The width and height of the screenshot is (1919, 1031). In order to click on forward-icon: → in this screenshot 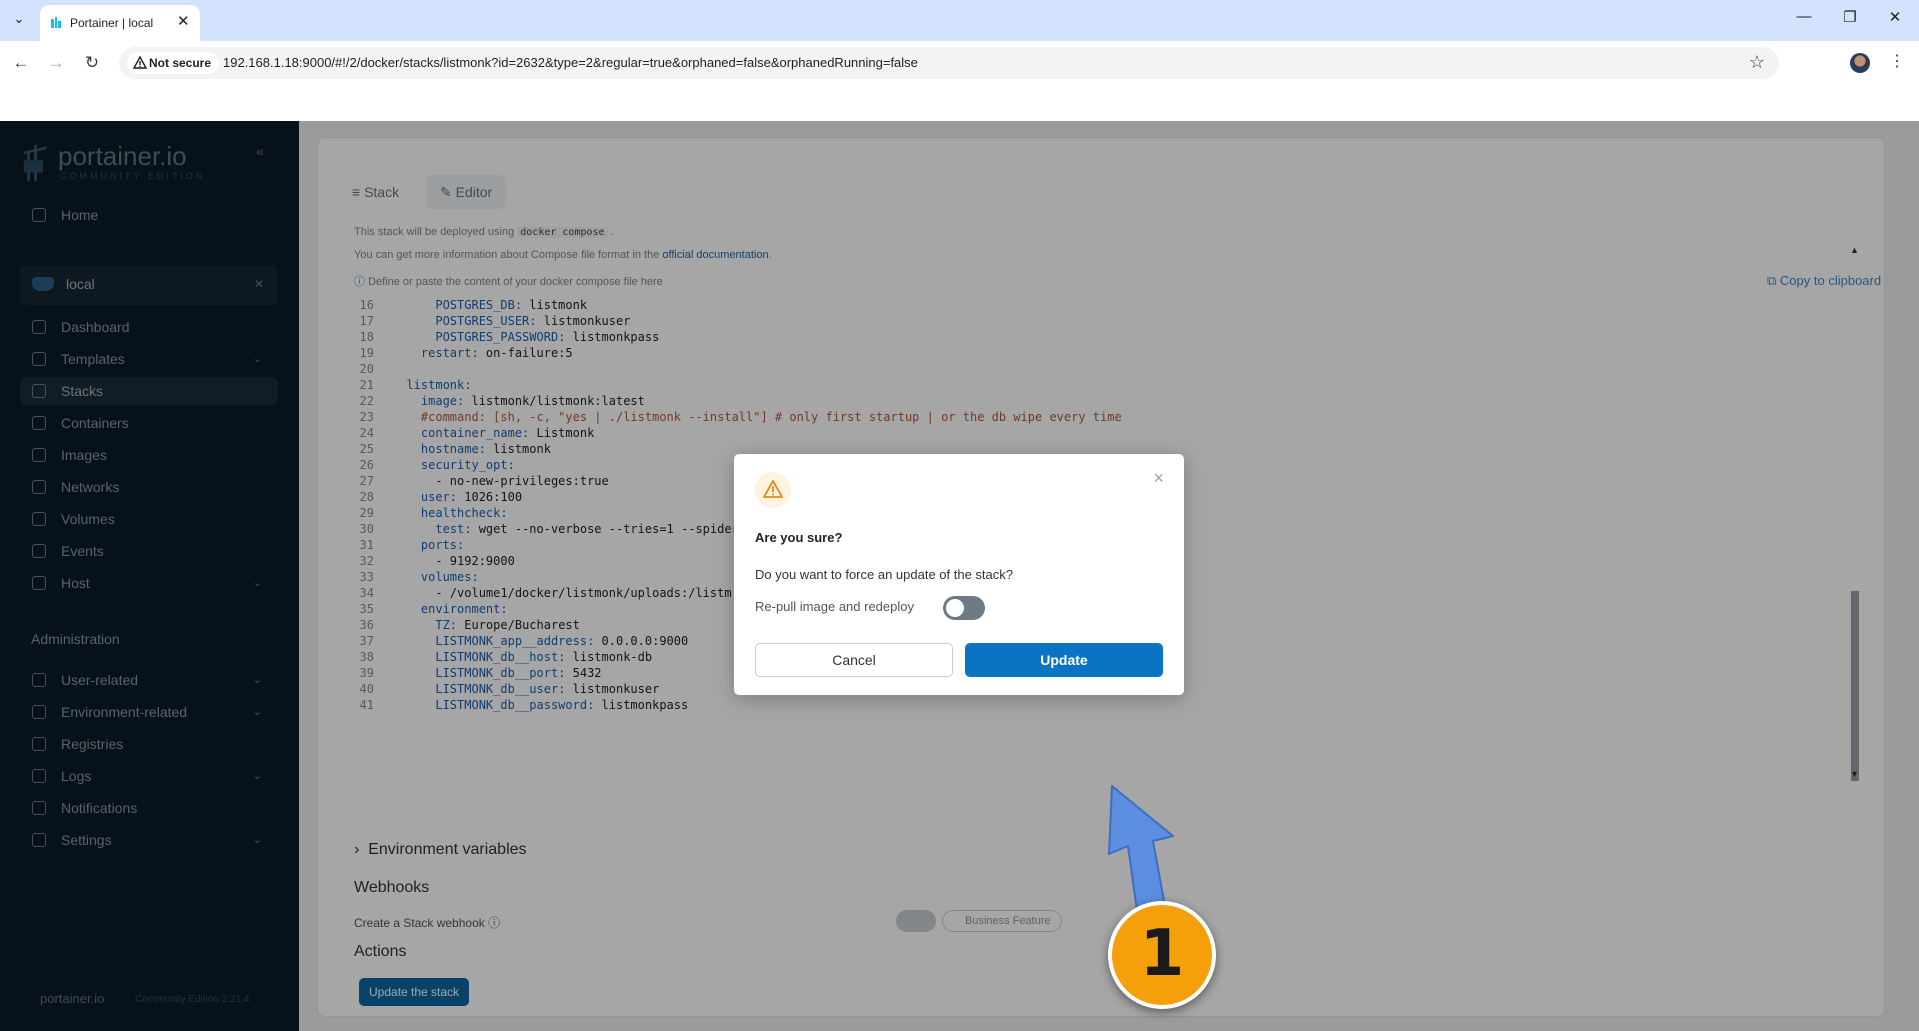, I will do `click(56, 63)`.